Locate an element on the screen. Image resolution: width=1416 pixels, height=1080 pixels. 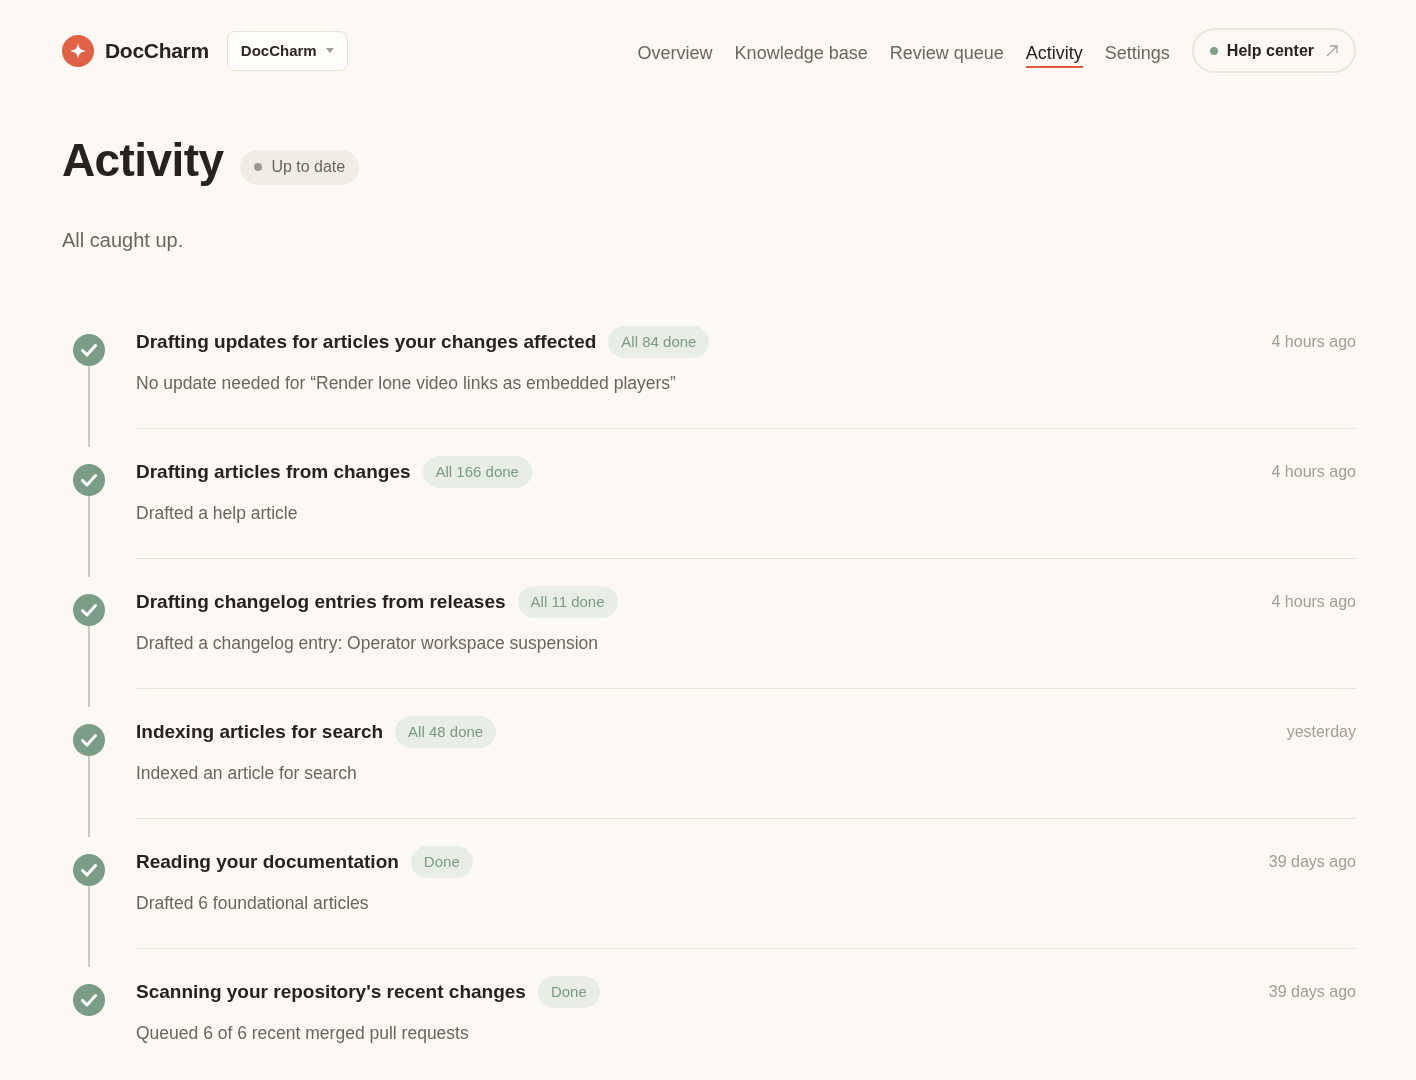
activity-description: Indexed an article for search is located at coordinates (247, 773).